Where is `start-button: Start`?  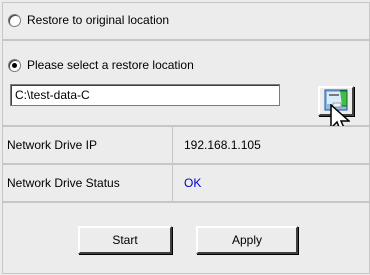
start-button: Start is located at coordinates (125, 240).